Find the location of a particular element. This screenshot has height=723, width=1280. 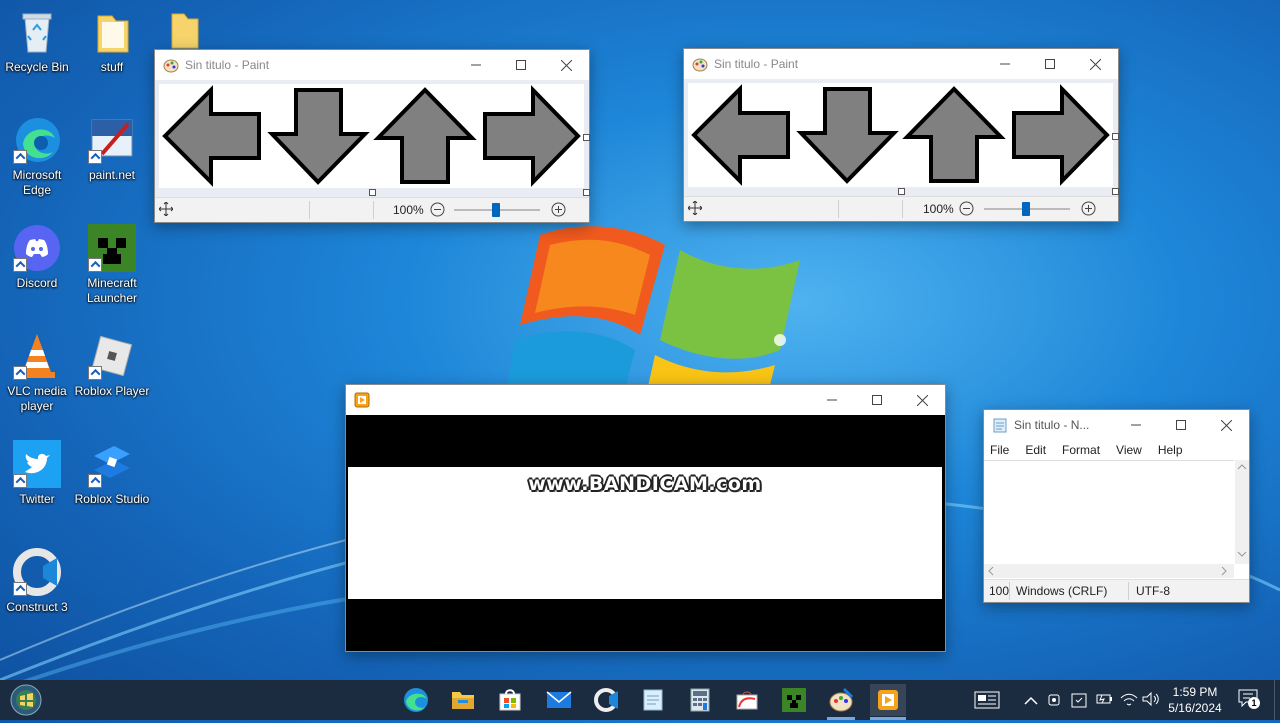

start-button is located at coordinates (26, 700).